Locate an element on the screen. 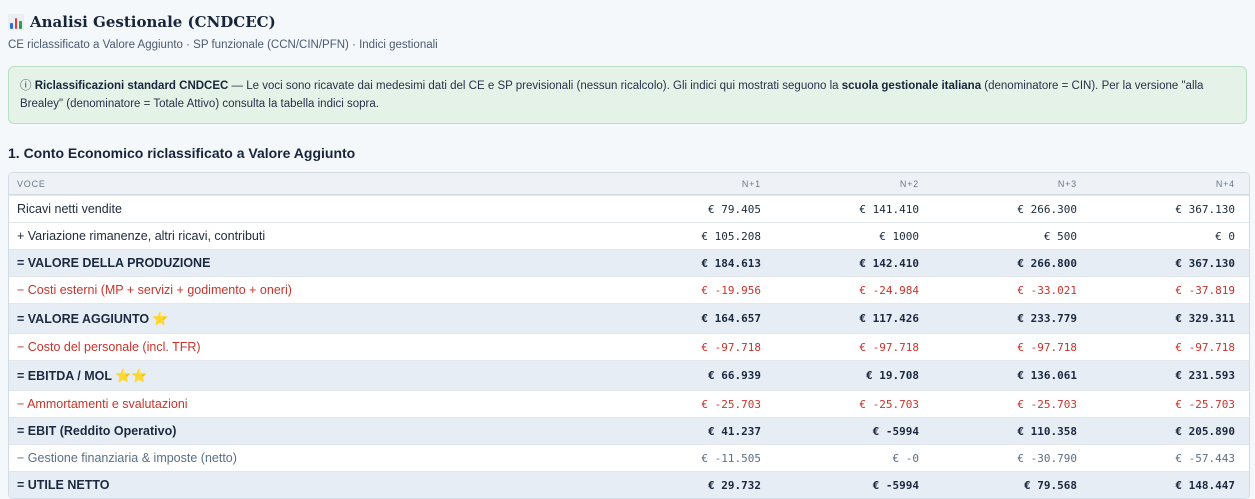 Image resolution: width=1255 pixels, height=499 pixels. row-label: − Ammortamenti e svalutazioni is located at coordinates (102, 404).